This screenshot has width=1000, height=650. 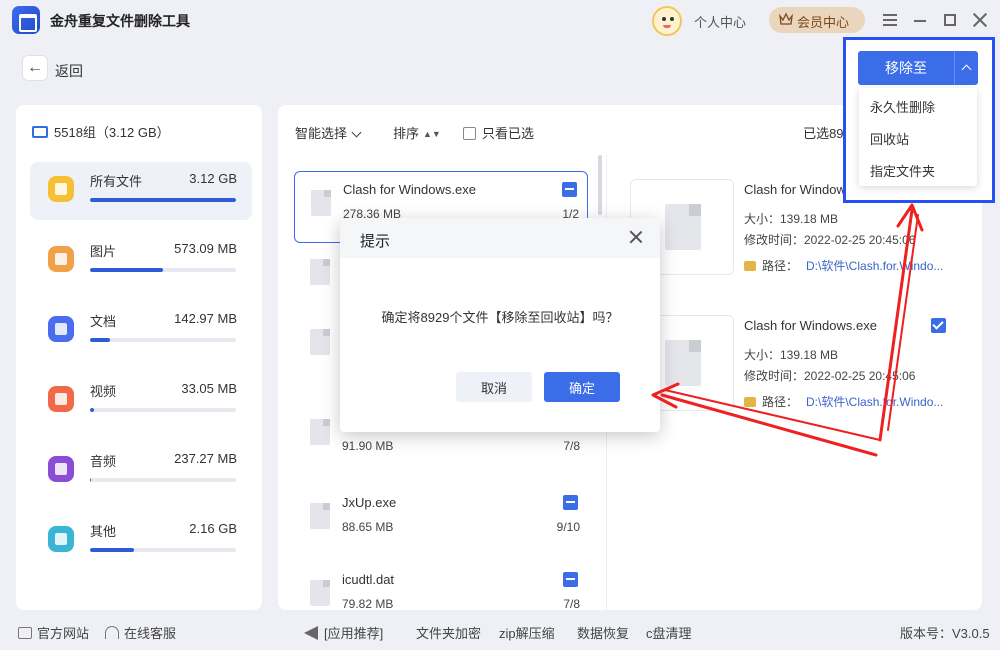 I want to click on vip-center-label: 会员中心, so click(x=823, y=22).